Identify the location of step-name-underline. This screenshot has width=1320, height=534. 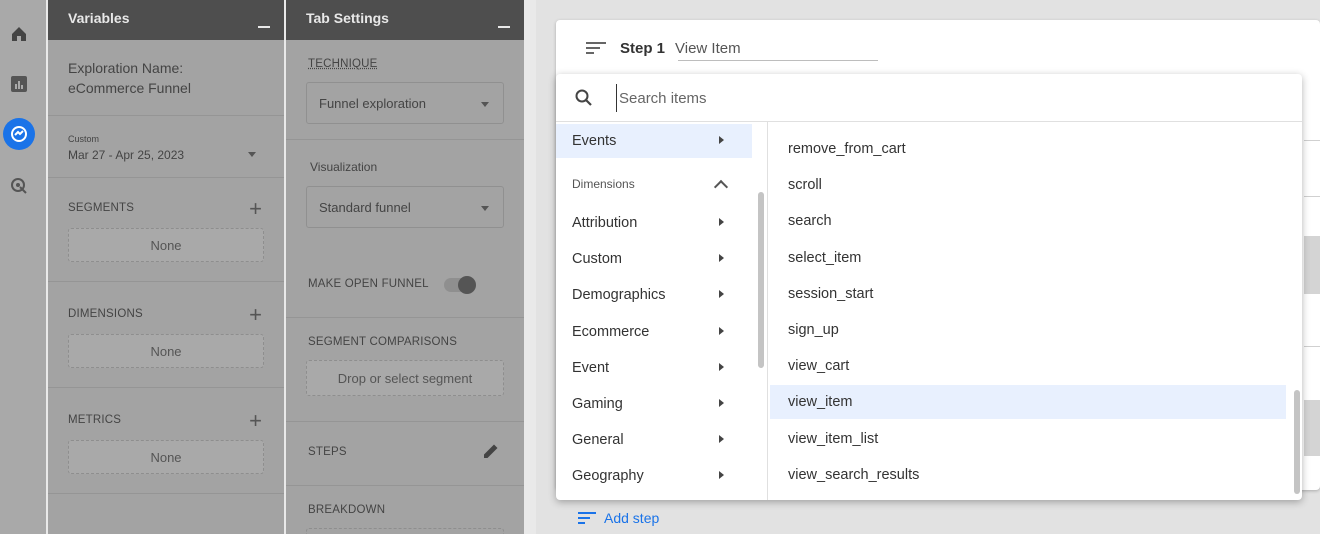
(778, 60).